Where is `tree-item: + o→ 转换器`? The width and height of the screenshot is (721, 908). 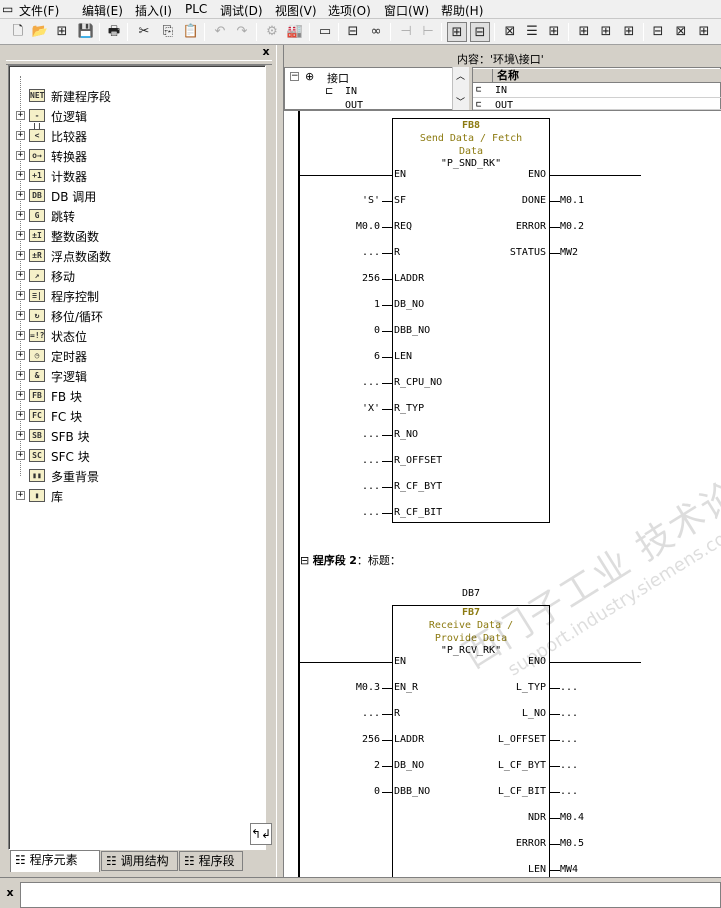 tree-item: + o→ 转换器 is located at coordinates (134, 156).